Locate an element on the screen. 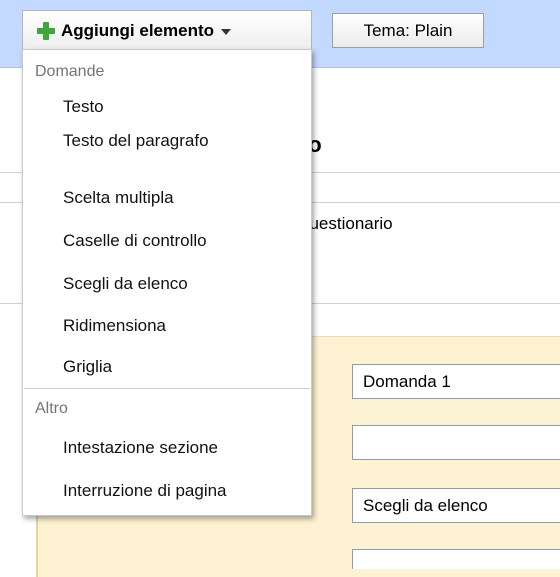 This screenshot has height=577, width=560. question-help-input is located at coordinates (456, 442).